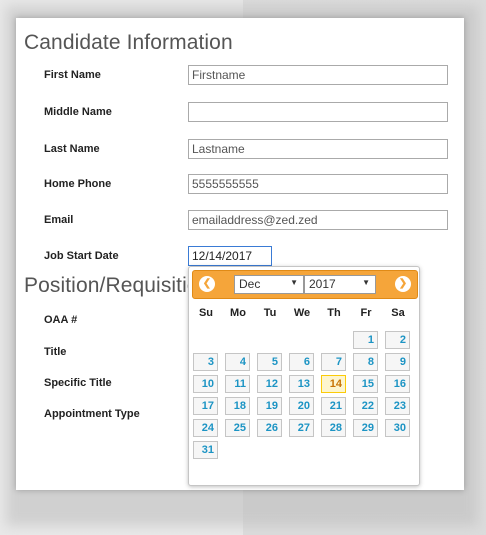 The height and width of the screenshot is (535, 486). Describe the element at coordinates (78, 112) in the screenshot. I see `middle-name-label: Middle Name` at that location.